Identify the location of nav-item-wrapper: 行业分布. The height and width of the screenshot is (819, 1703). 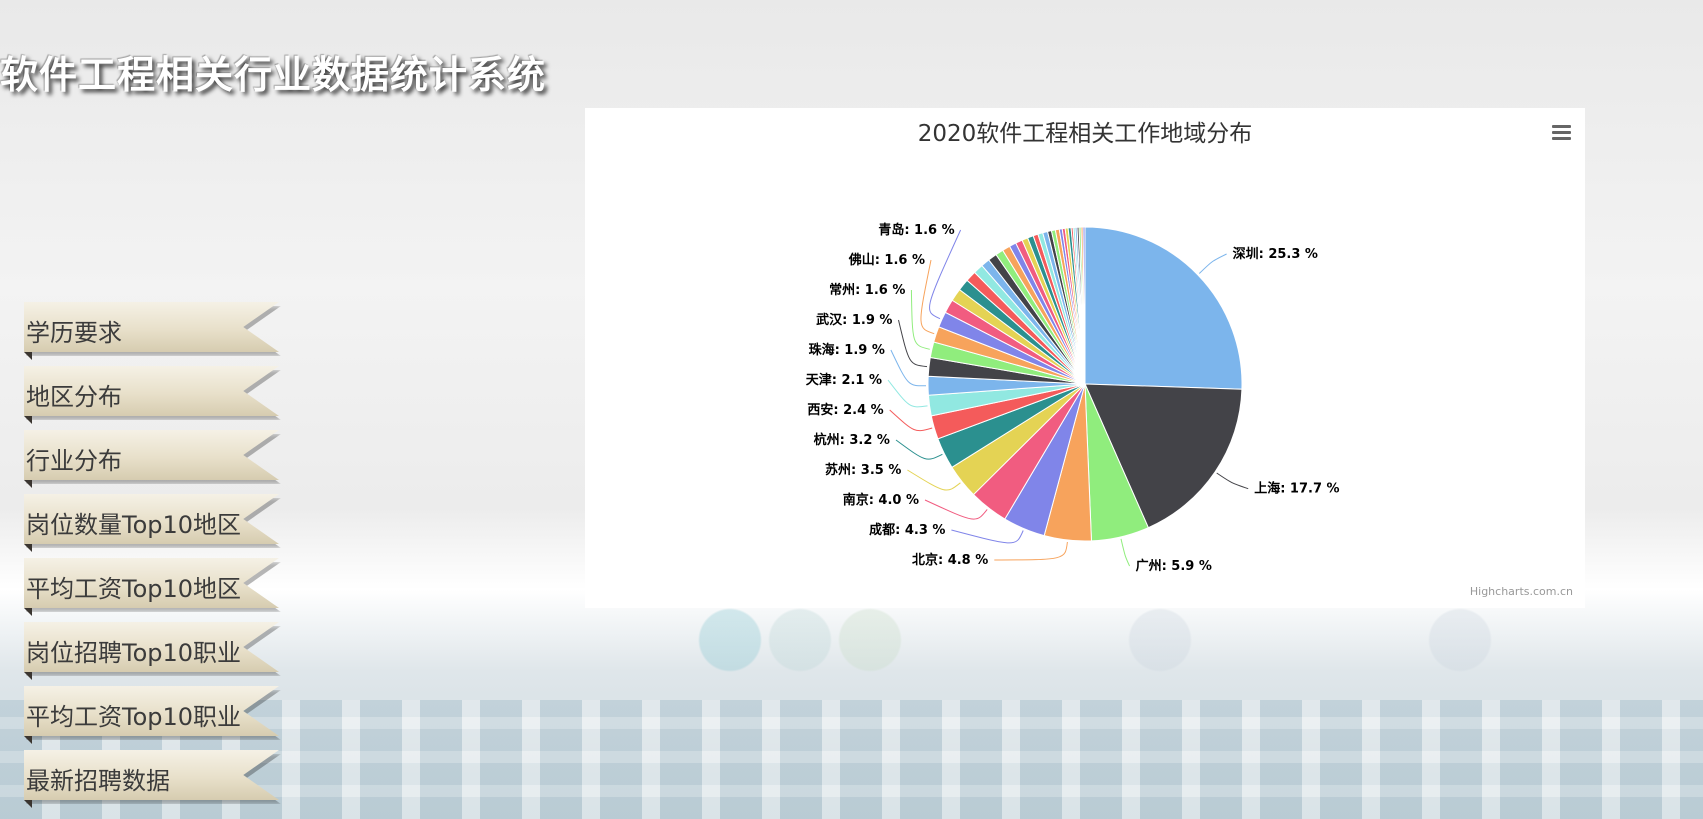
(154, 459).